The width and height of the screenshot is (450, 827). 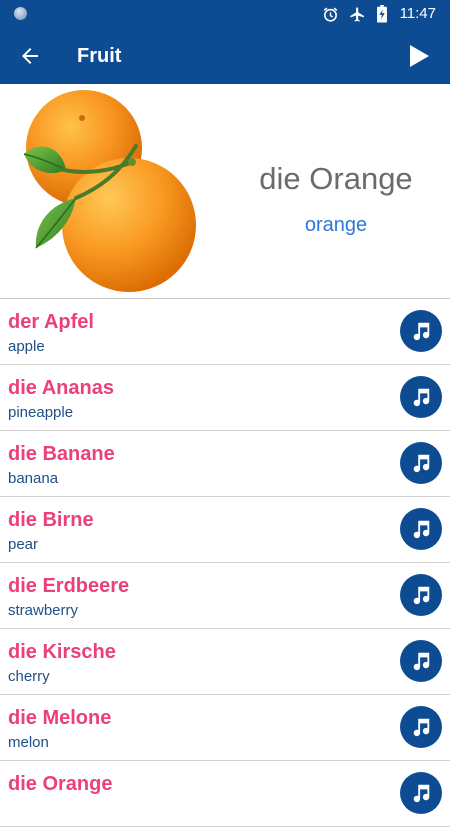 What do you see at coordinates (109, 191) in the screenshot?
I see `orange-fruit-image` at bounding box center [109, 191].